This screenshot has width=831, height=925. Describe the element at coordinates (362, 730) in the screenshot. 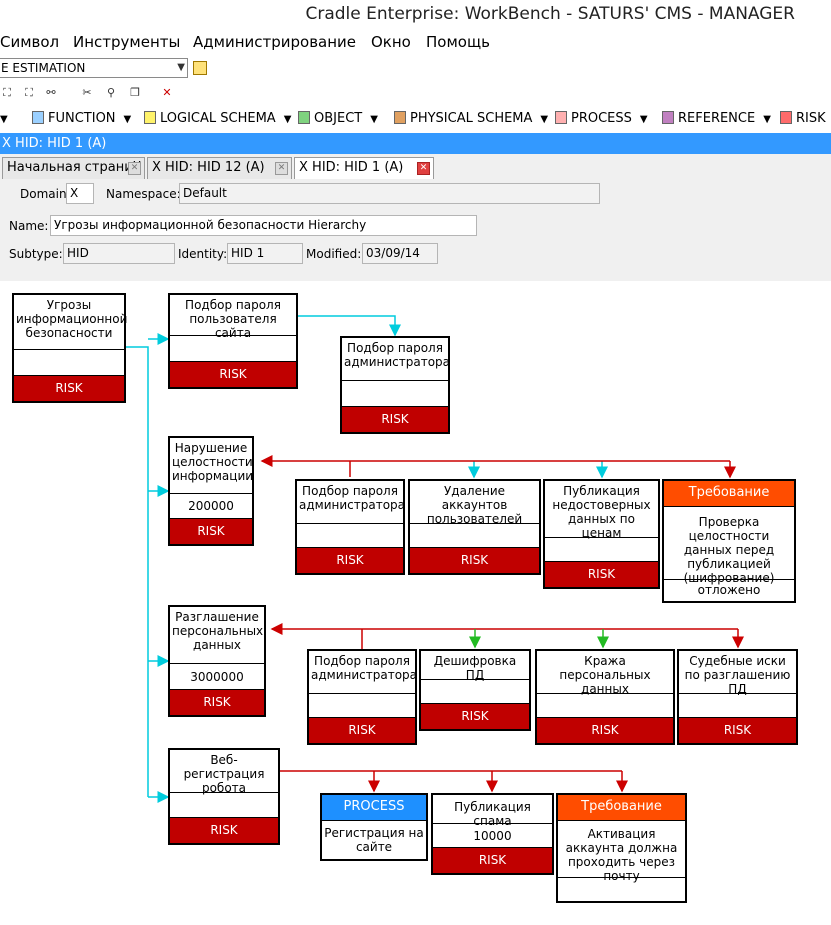

I see `node-password-admin-3-risk: RISK` at that location.